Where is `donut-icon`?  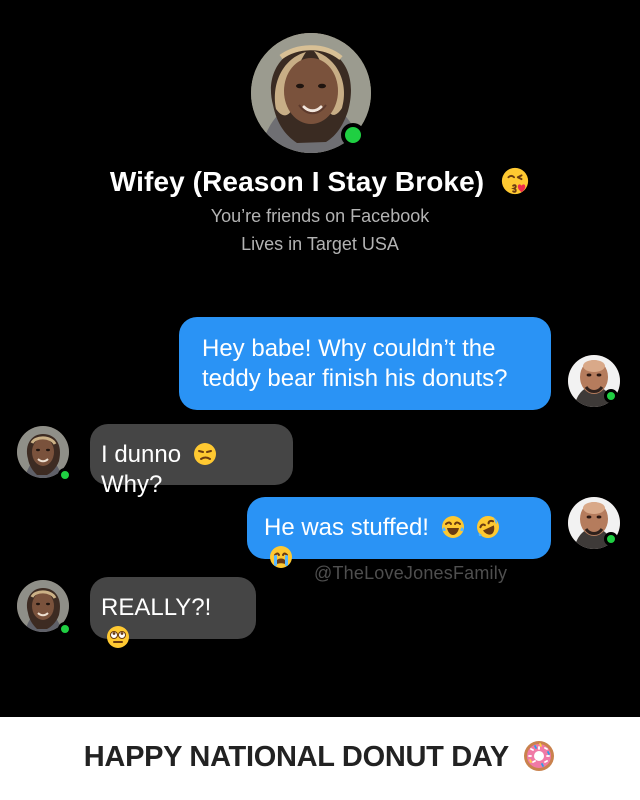
donut-icon is located at coordinates (539, 756).